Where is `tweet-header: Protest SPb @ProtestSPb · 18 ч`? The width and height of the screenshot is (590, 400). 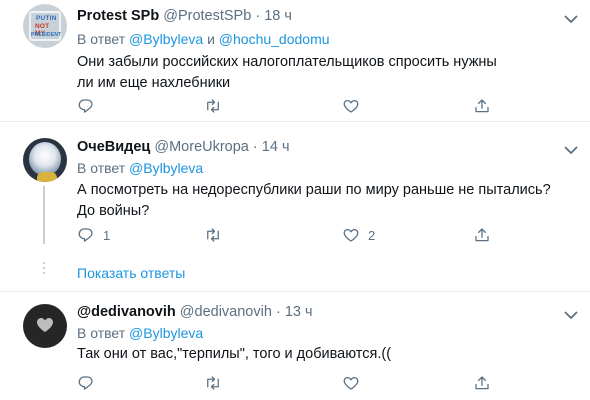
tweet-header: Protest SPb @ProtestSPb · 18 ч is located at coordinates (184, 16).